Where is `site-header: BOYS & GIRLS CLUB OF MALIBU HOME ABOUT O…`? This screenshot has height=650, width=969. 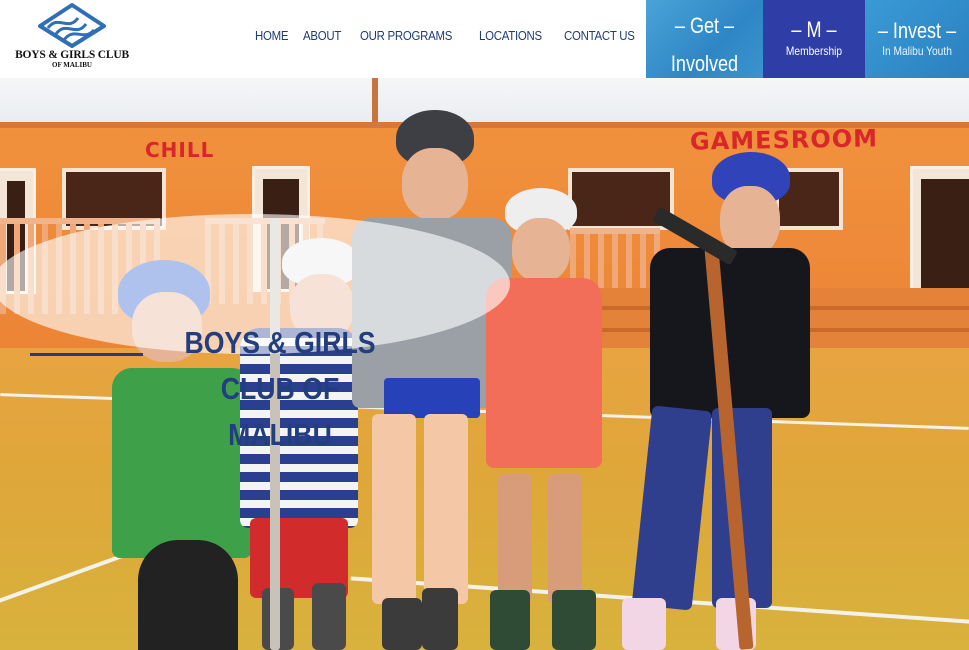
site-header: BOYS & GIRLS CLUB OF MALIBU HOME ABOUT O… is located at coordinates (484, 39).